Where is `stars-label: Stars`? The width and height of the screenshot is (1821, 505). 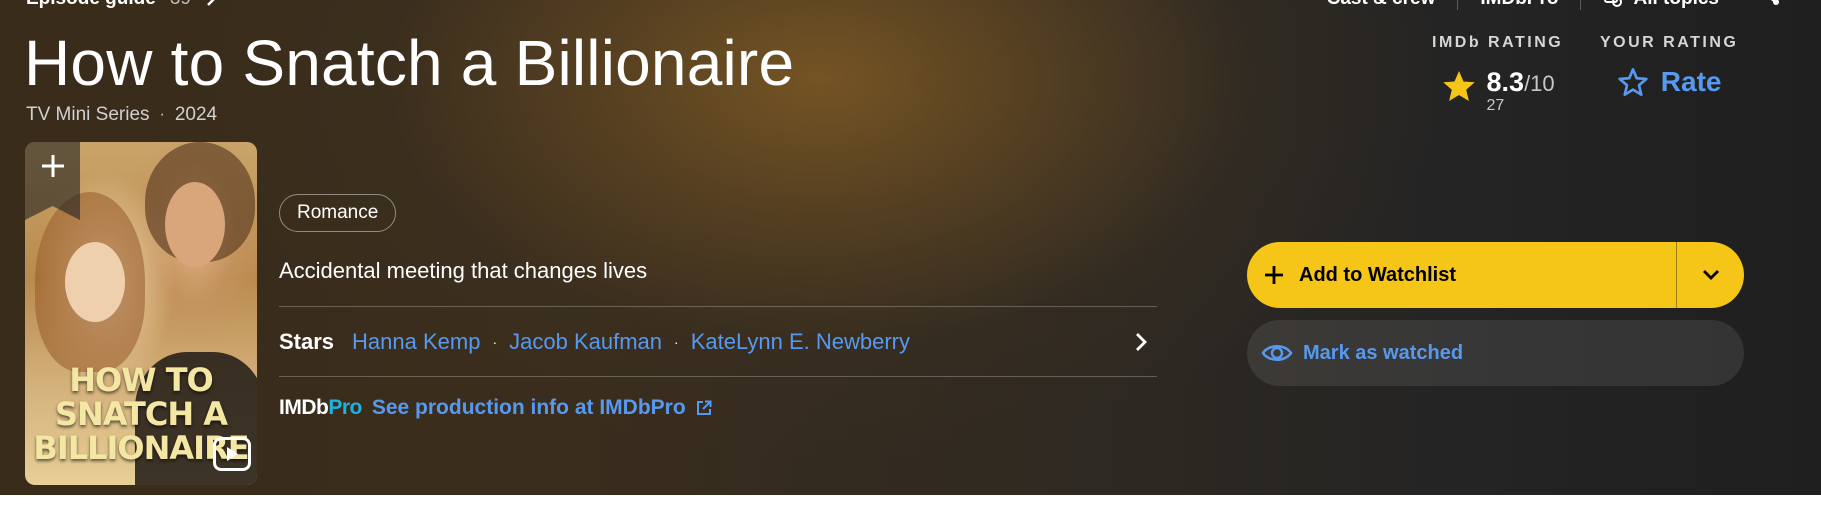
stars-label: Stars is located at coordinates (306, 342).